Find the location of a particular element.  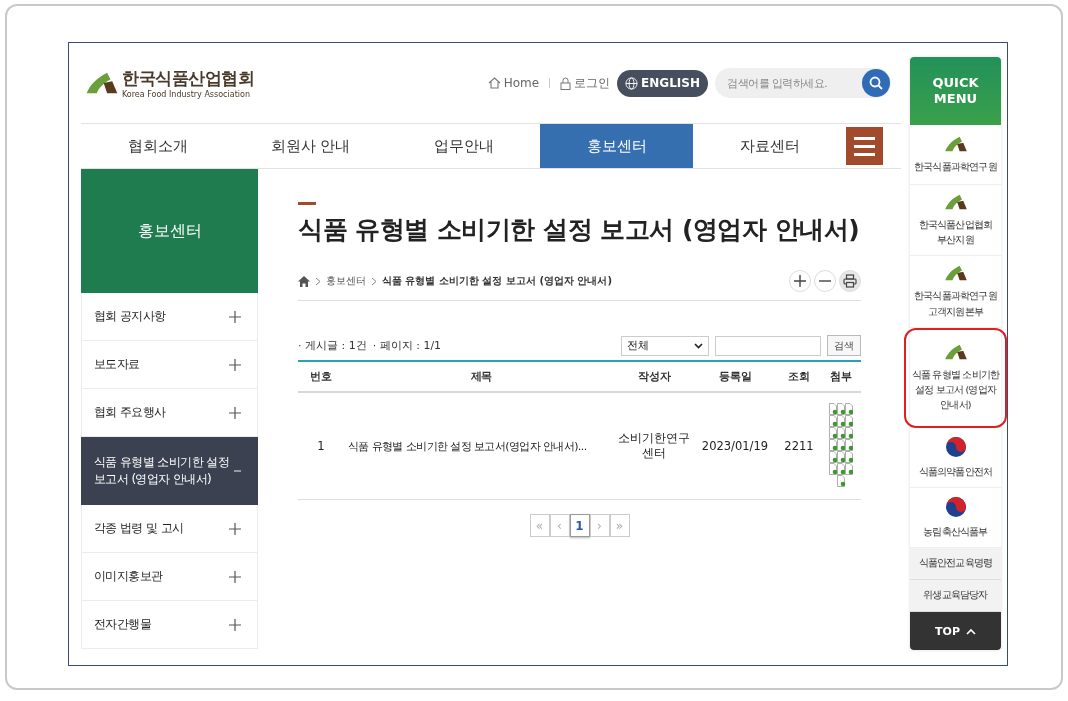

zoom-in-button is located at coordinates (800, 281).